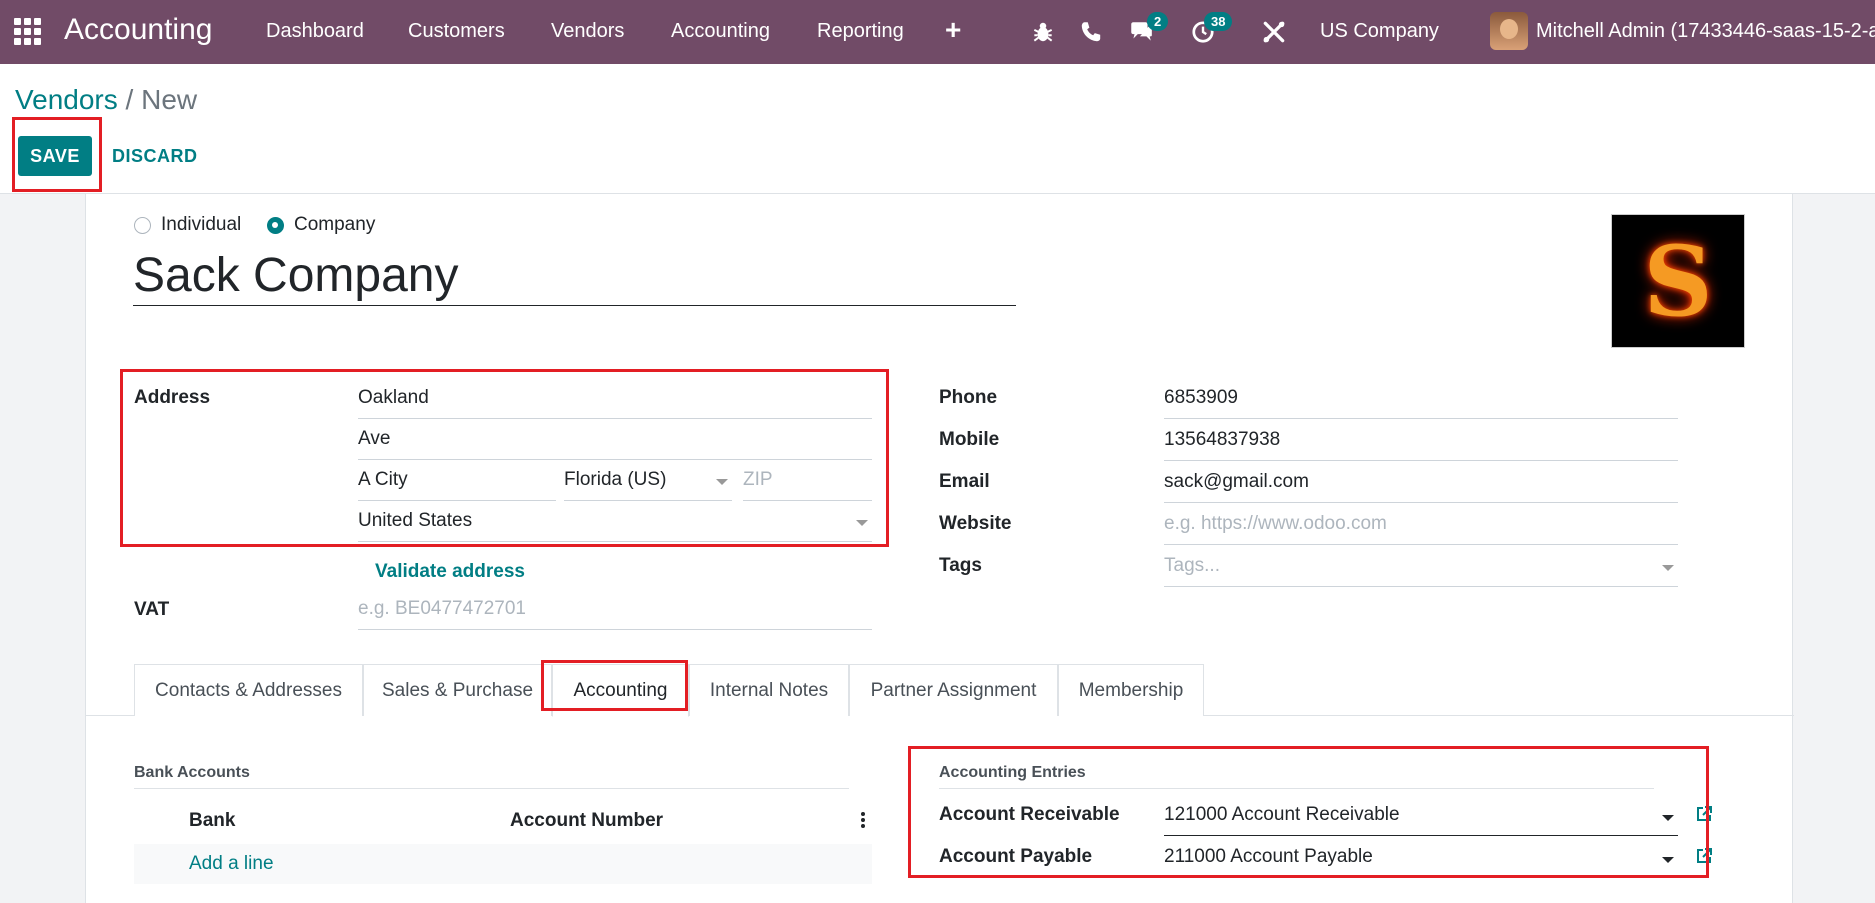 This screenshot has height=903, width=1875. I want to click on radio-individual: Individual, so click(187, 225).